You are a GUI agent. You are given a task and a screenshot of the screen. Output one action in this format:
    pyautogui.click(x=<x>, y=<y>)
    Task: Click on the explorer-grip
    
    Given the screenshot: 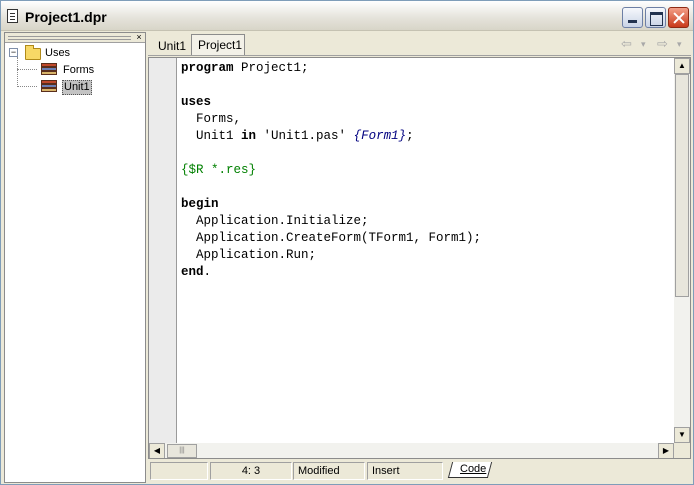 What is the action you would take?
    pyautogui.click(x=69, y=38)
    